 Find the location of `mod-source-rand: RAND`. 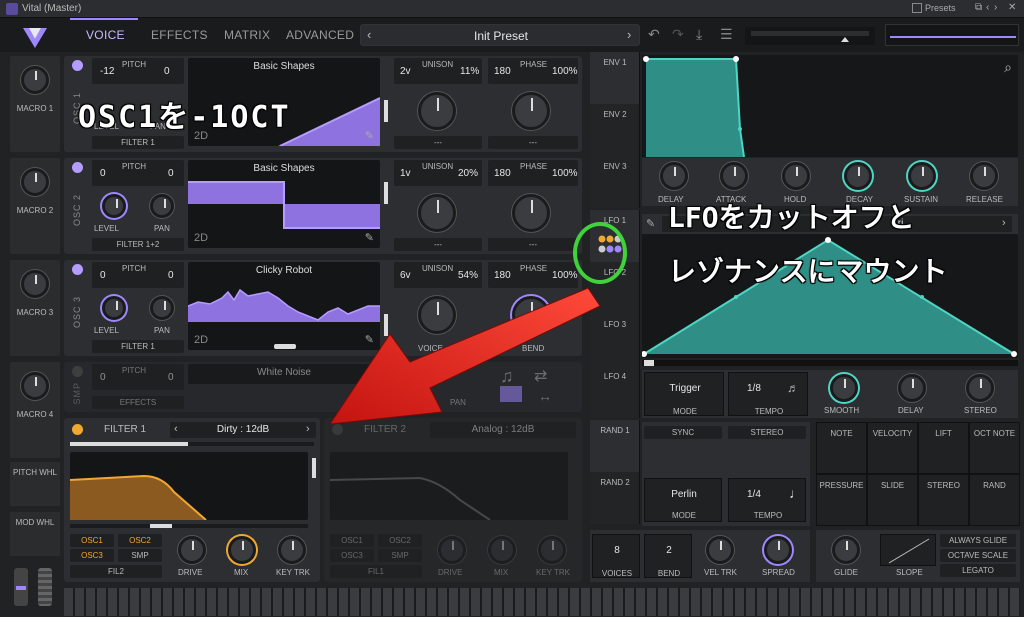

mod-source-rand: RAND is located at coordinates (994, 500).